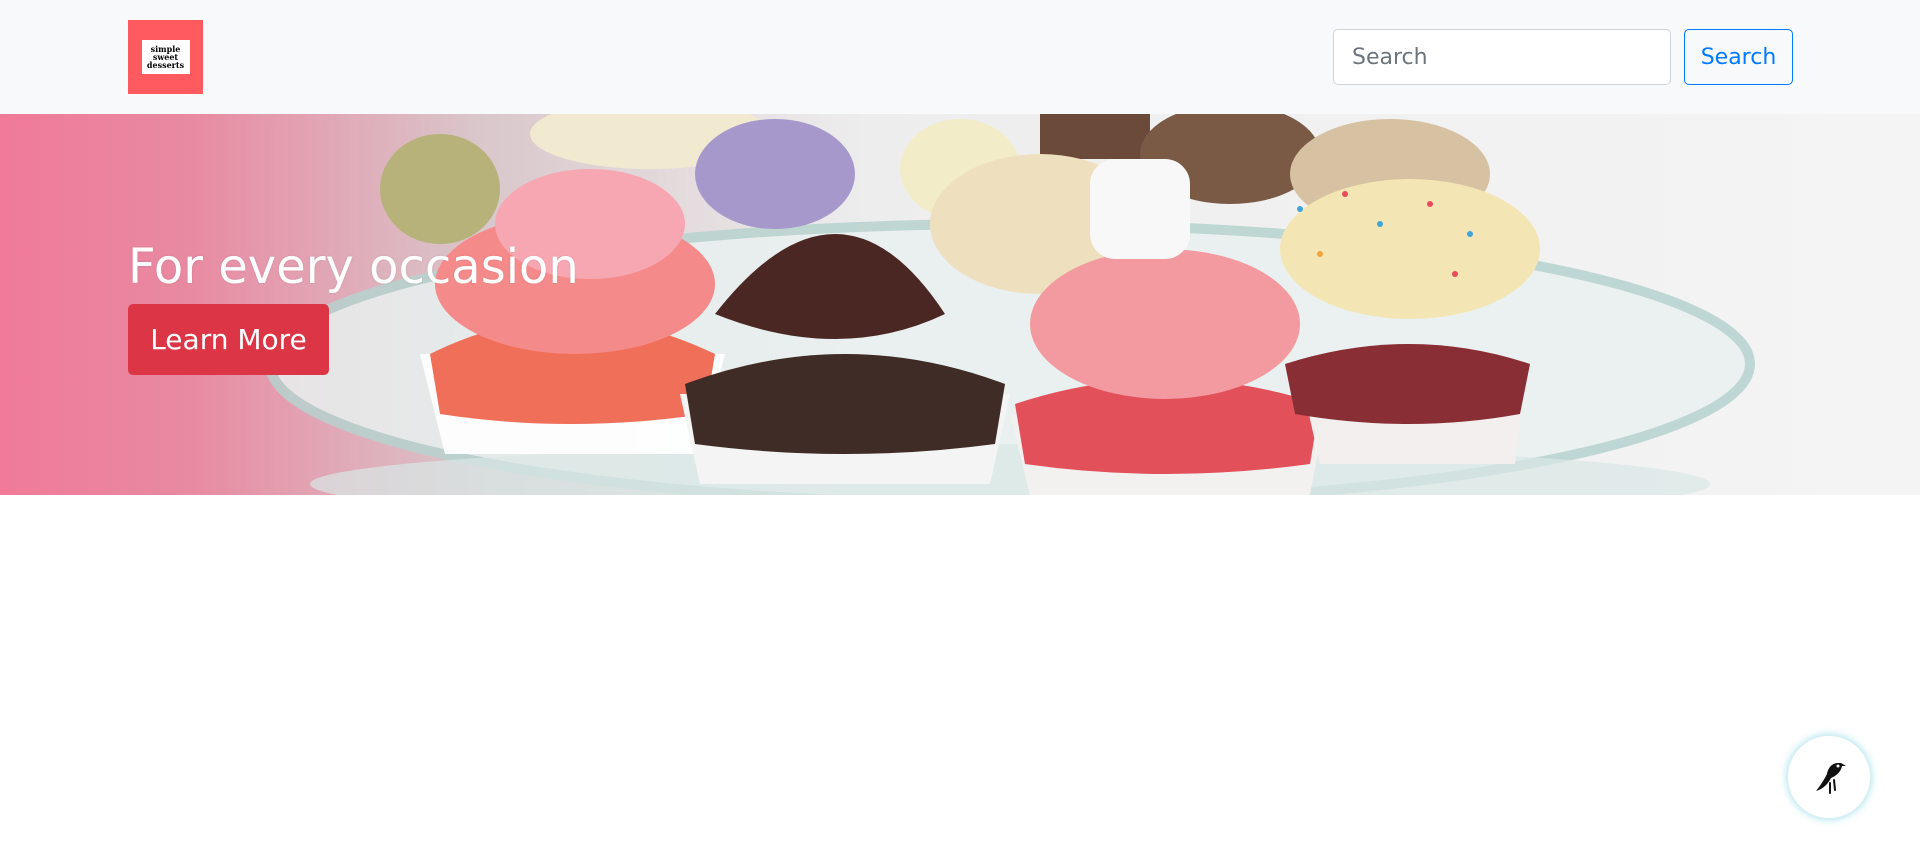  I want to click on logo-text: simple sweet desserts, so click(165, 57).